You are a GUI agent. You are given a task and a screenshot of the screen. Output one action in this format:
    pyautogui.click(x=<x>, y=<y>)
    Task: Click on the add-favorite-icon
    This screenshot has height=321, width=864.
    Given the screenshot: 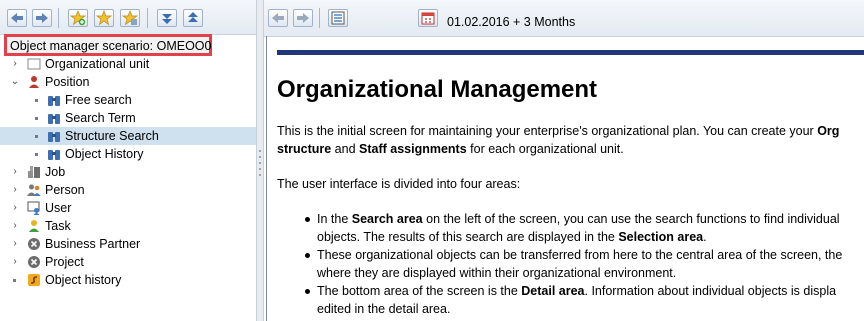 What is the action you would take?
    pyautogui.click(x=78, y=18)
    